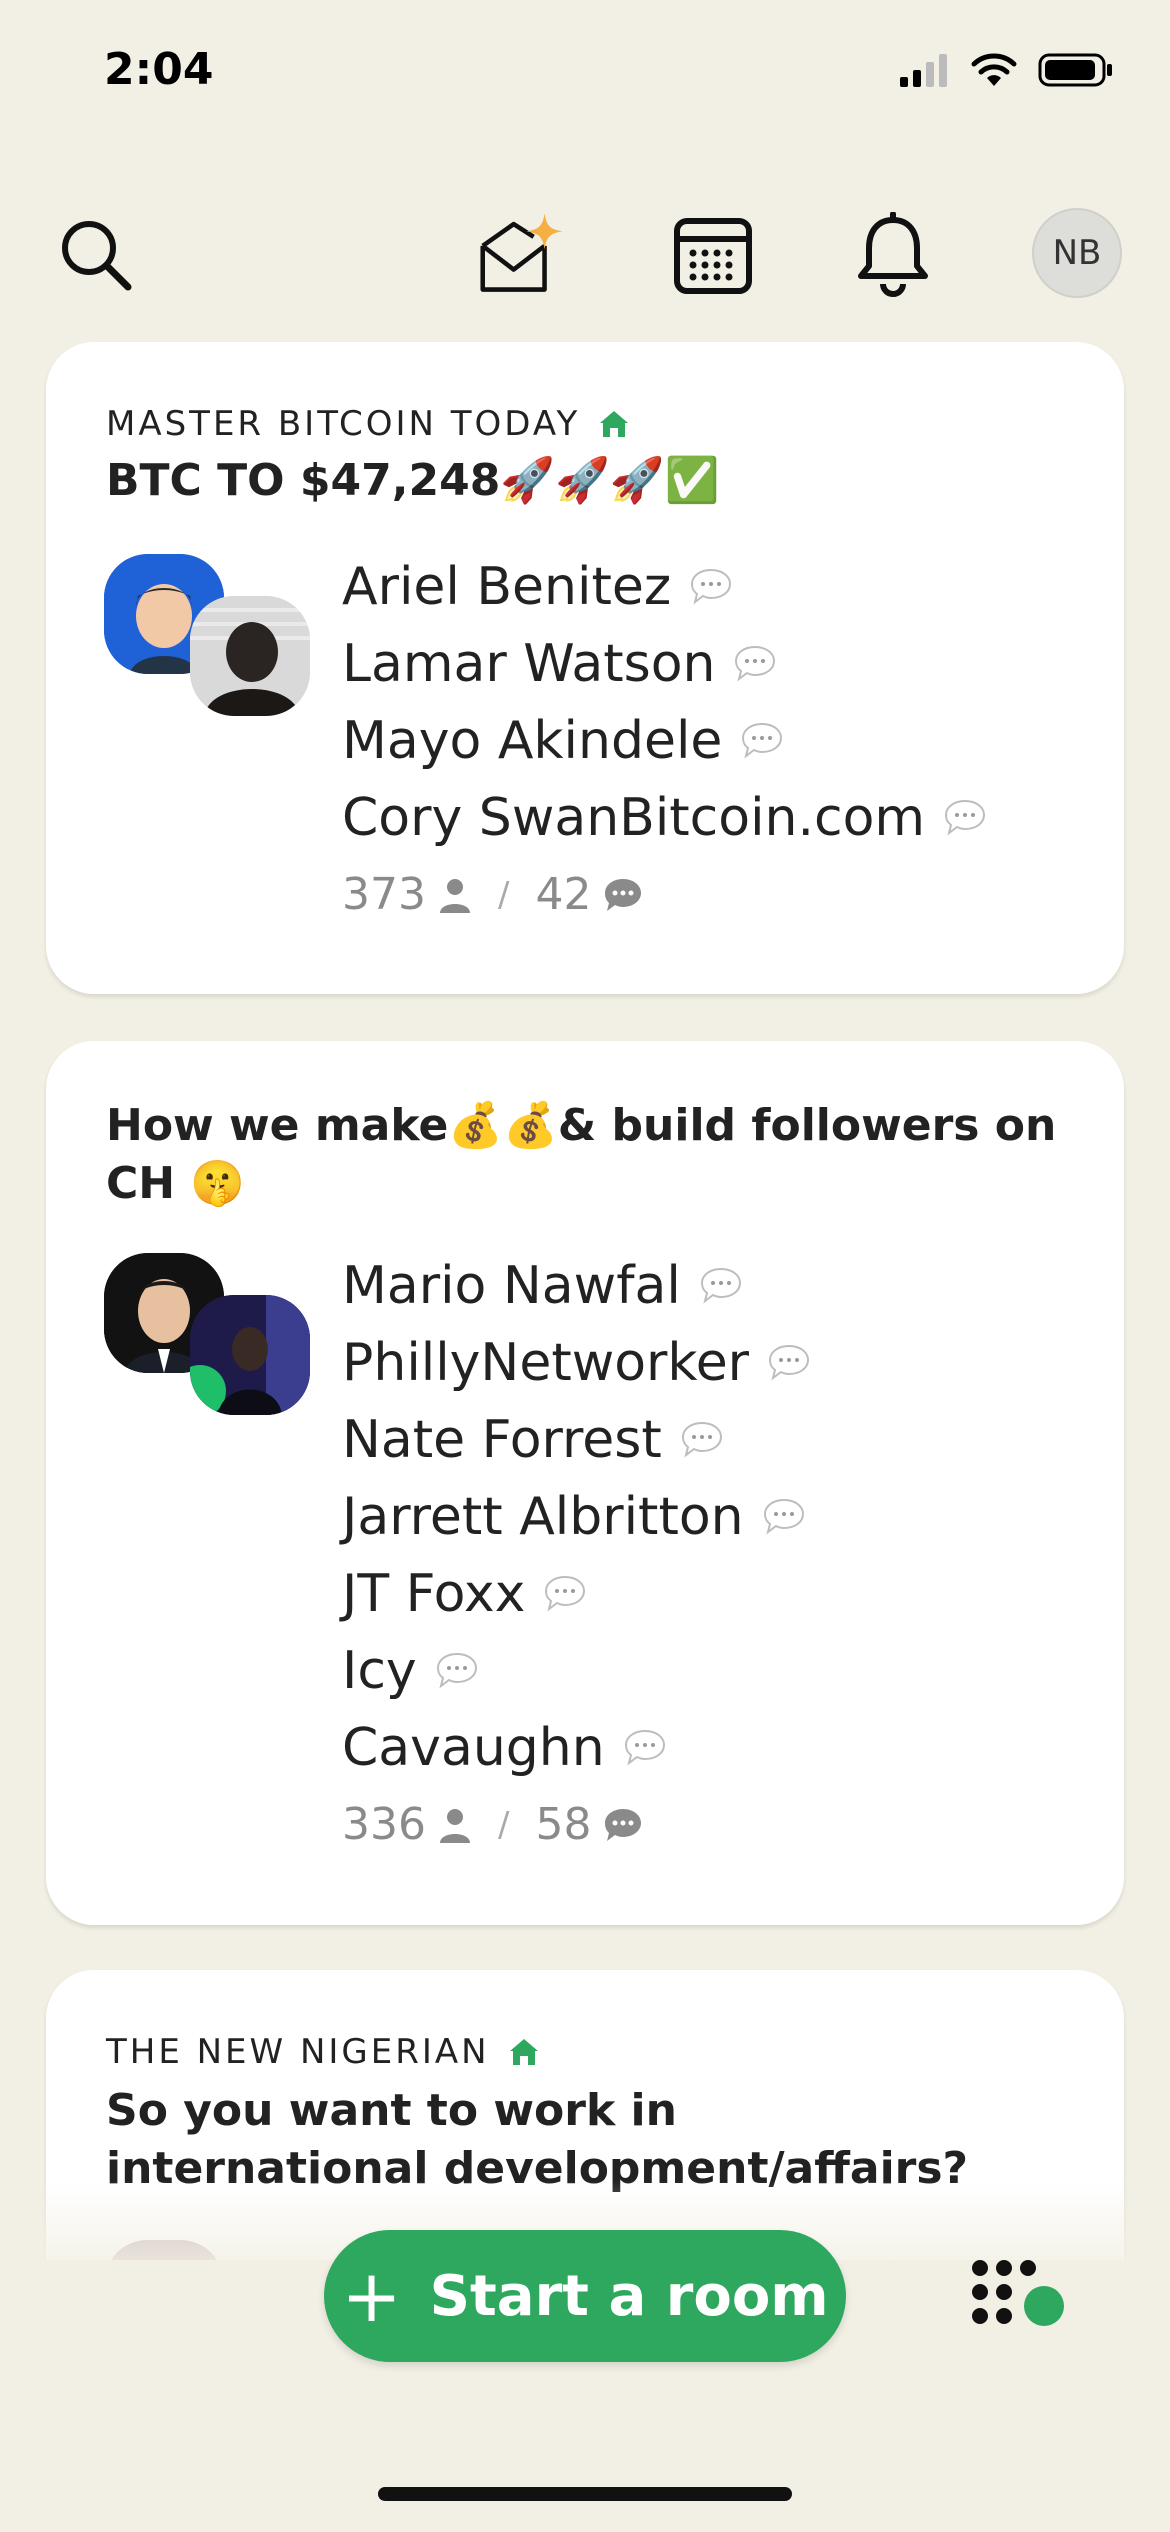 The width and height of the screenshot is (1170, 2532). I want to click on top-nav, so click(585, 255).